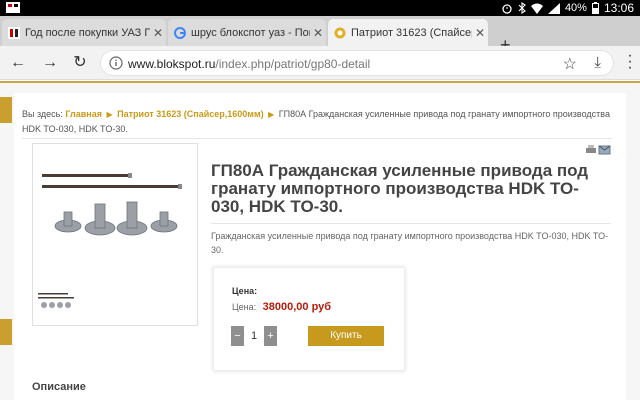 The image size is (640, 403). I want to click on side-tab-top, so click(6, 110).